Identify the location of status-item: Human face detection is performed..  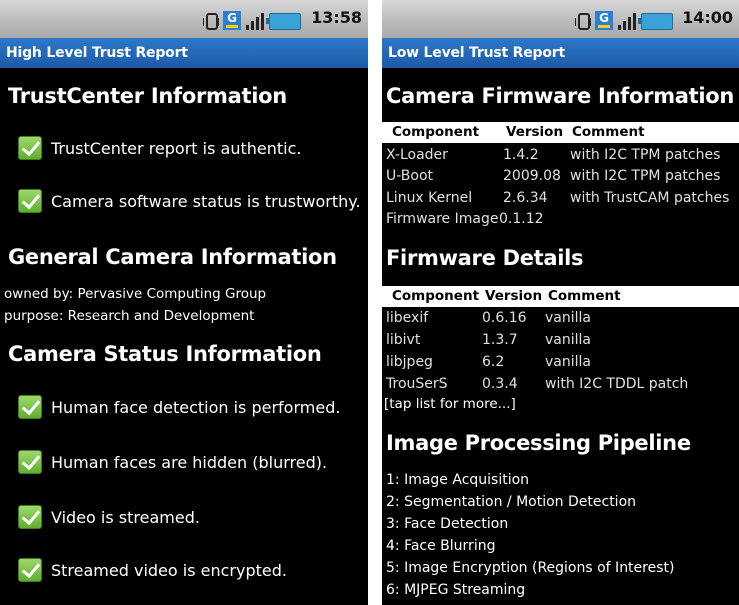
(179, 407).